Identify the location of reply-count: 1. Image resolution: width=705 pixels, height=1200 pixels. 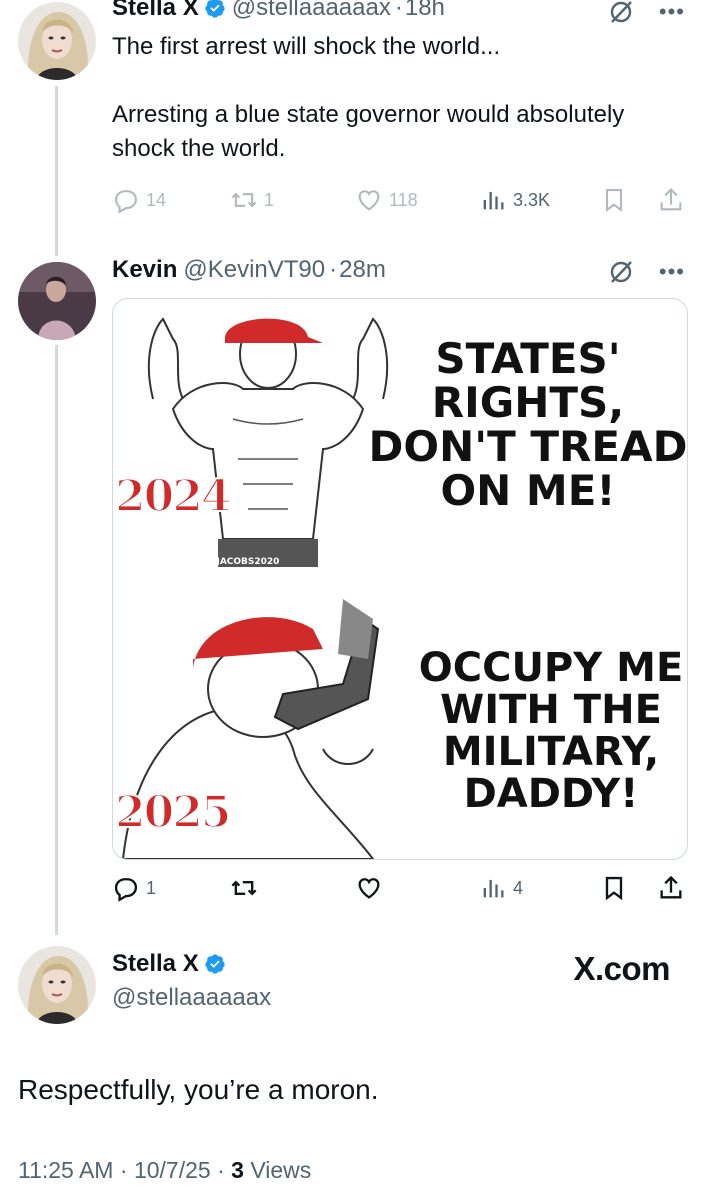
(151, 887).